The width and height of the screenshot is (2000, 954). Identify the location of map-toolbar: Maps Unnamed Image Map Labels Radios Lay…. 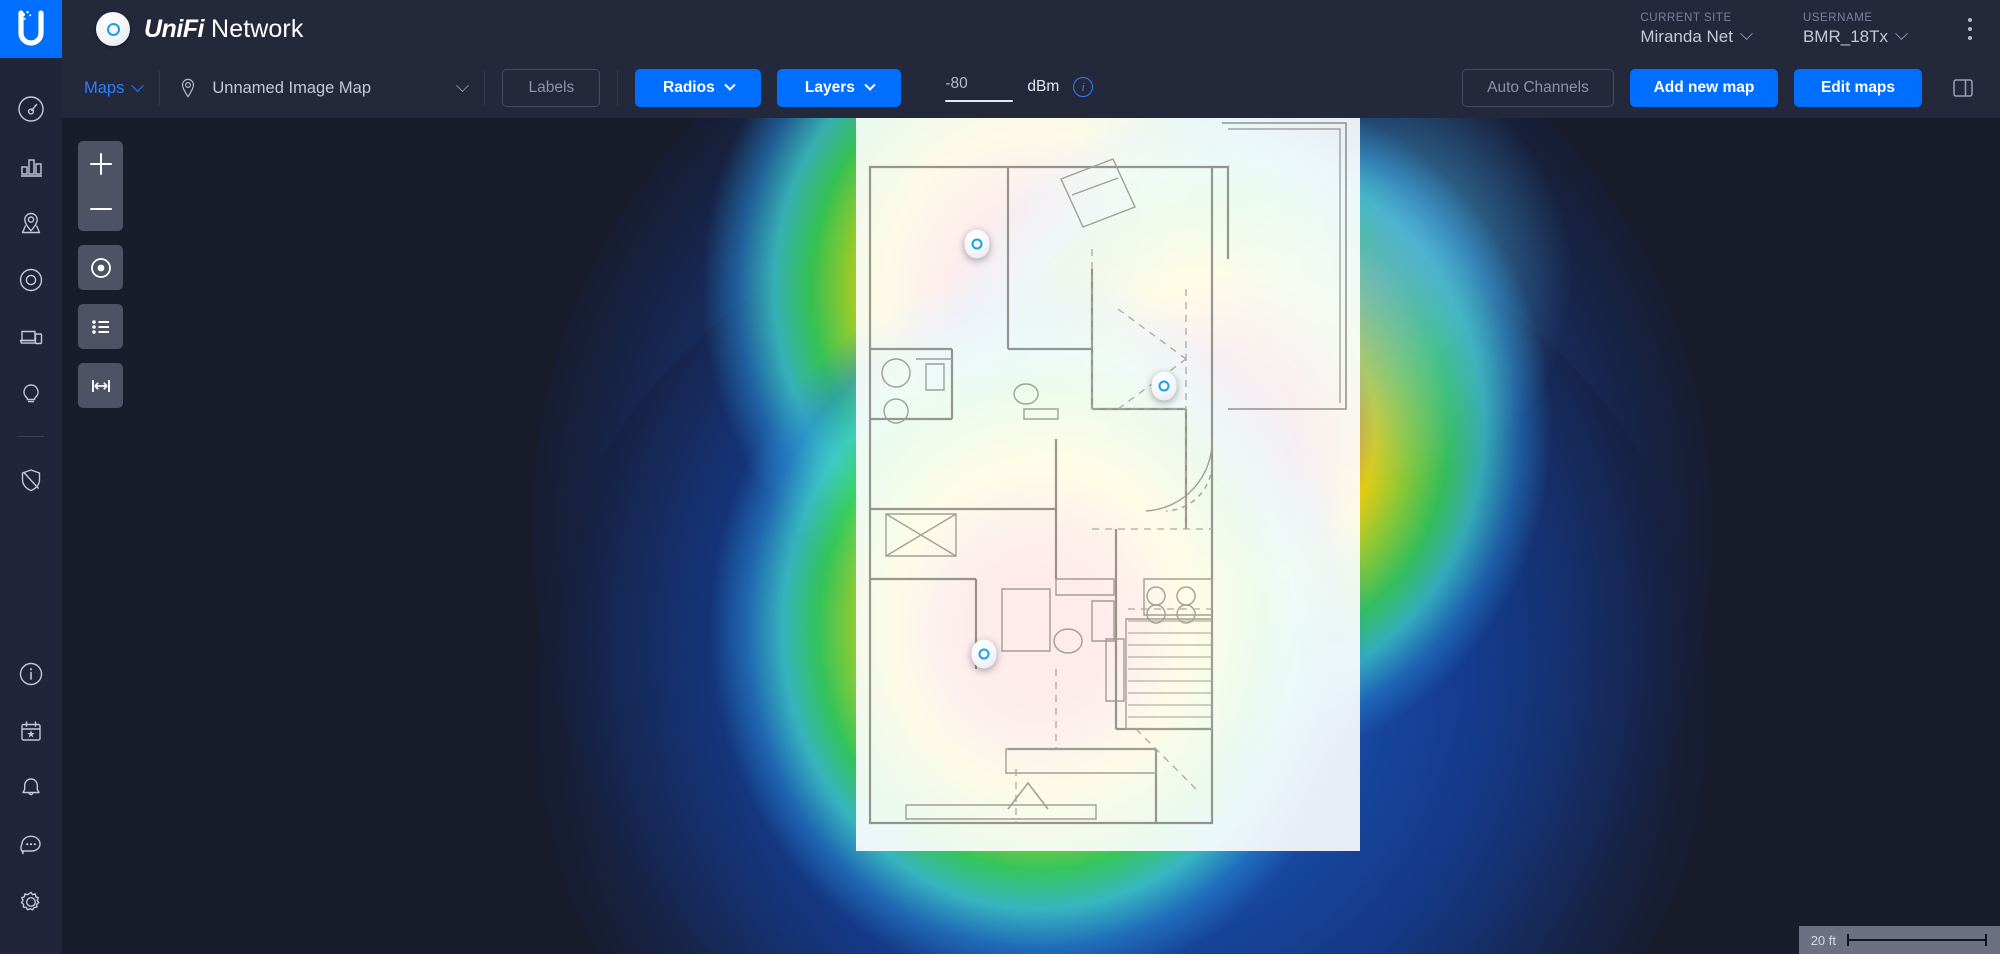
(1031, 88).